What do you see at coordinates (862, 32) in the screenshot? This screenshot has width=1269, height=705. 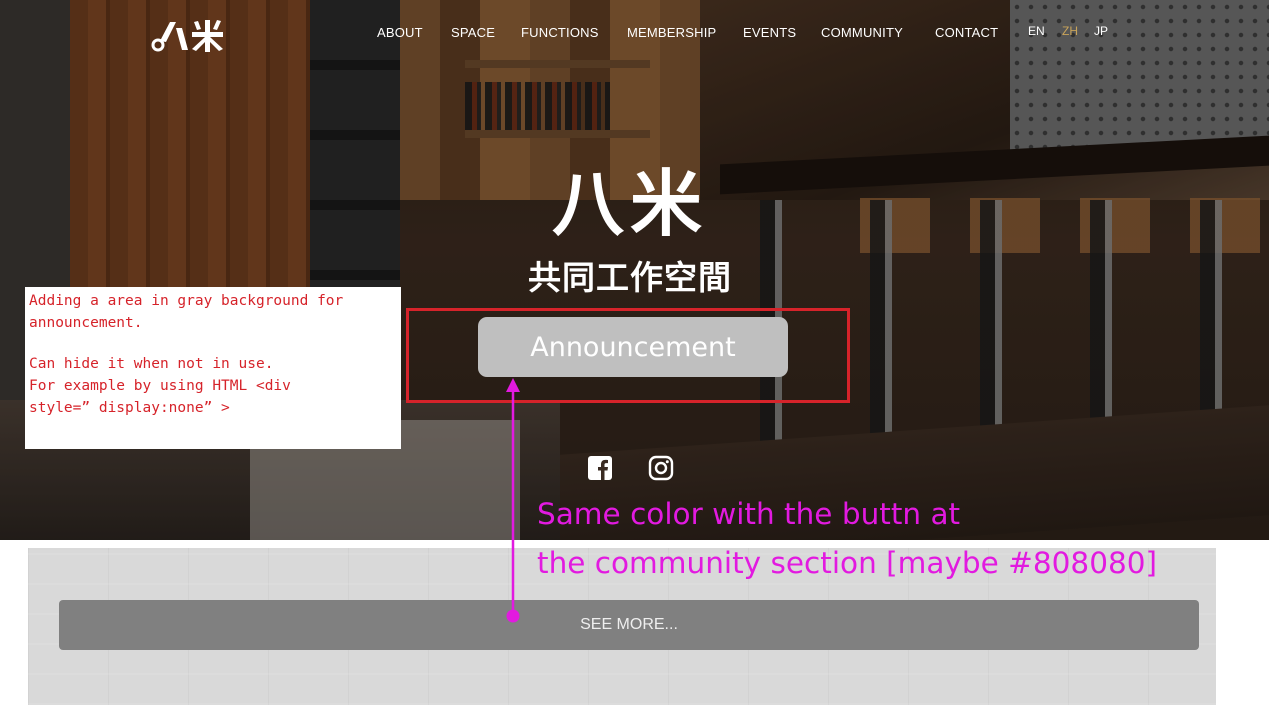 I see `nav-item-community: COMMUNITY` at bounding box center [862, 32].